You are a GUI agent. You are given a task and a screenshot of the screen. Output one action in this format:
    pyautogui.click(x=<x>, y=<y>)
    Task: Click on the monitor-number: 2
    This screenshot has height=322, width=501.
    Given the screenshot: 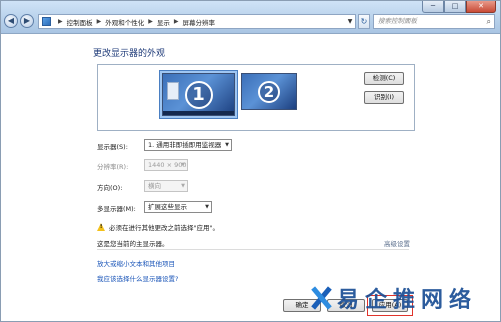 What is the action you would take?
    pyautogui.click(x=269, y=91)
    